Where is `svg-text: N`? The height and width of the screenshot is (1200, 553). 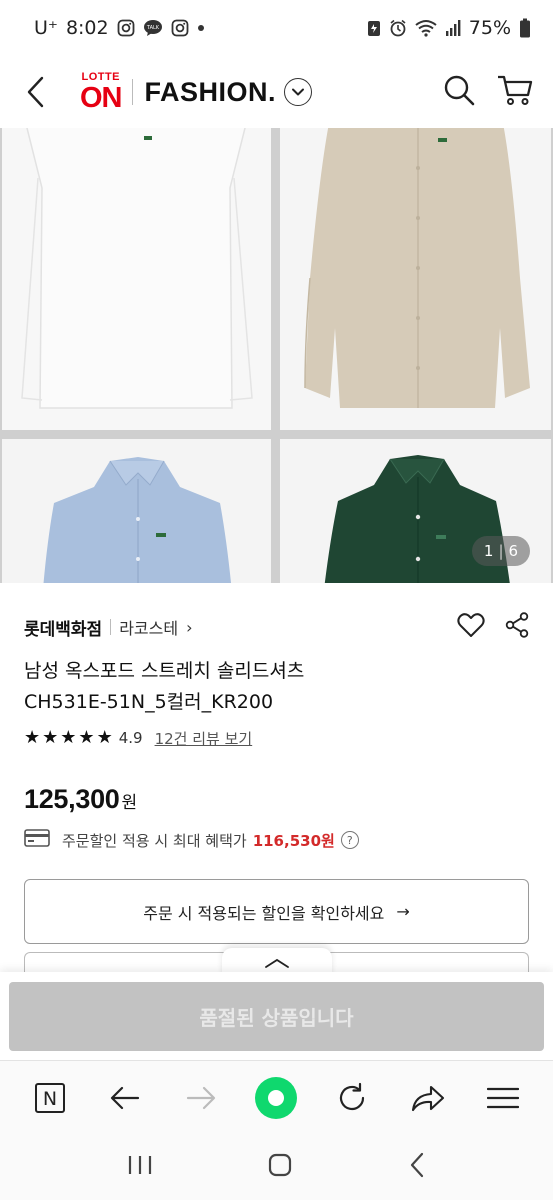
svg-text: N is located at coordinates (50, 1099).